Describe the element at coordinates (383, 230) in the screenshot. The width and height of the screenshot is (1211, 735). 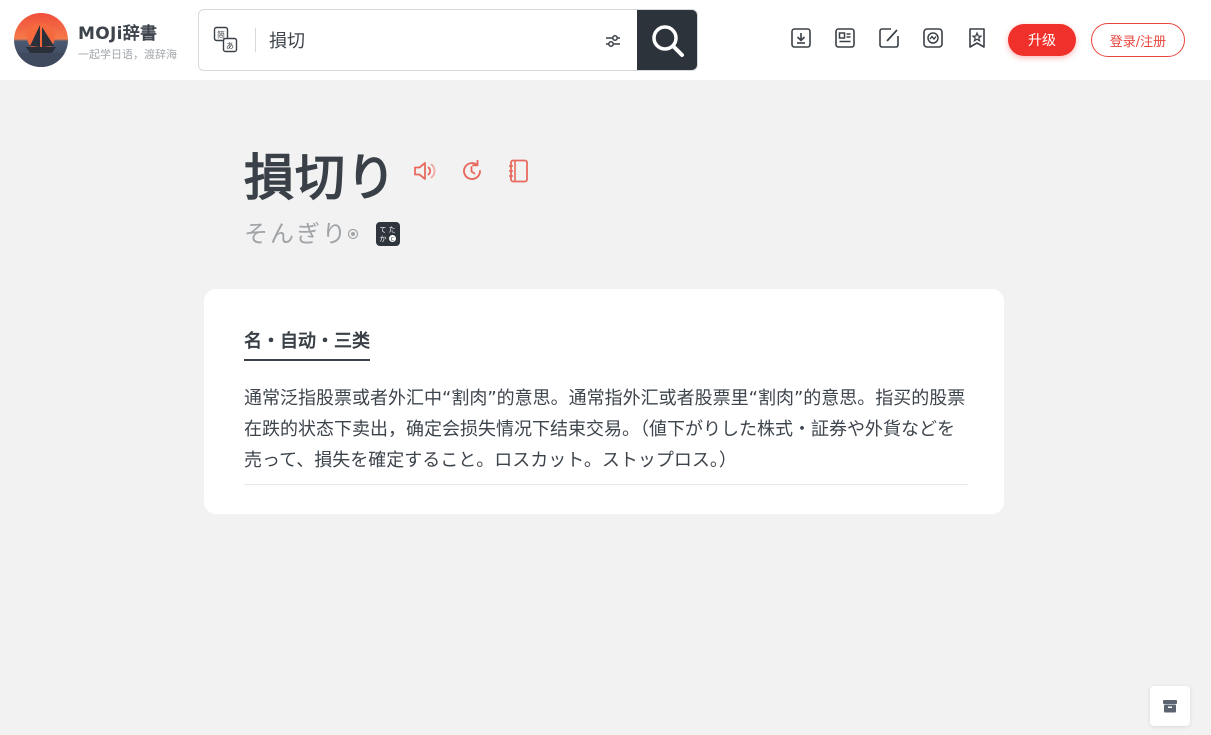
I see `svg-text: て` at that location.